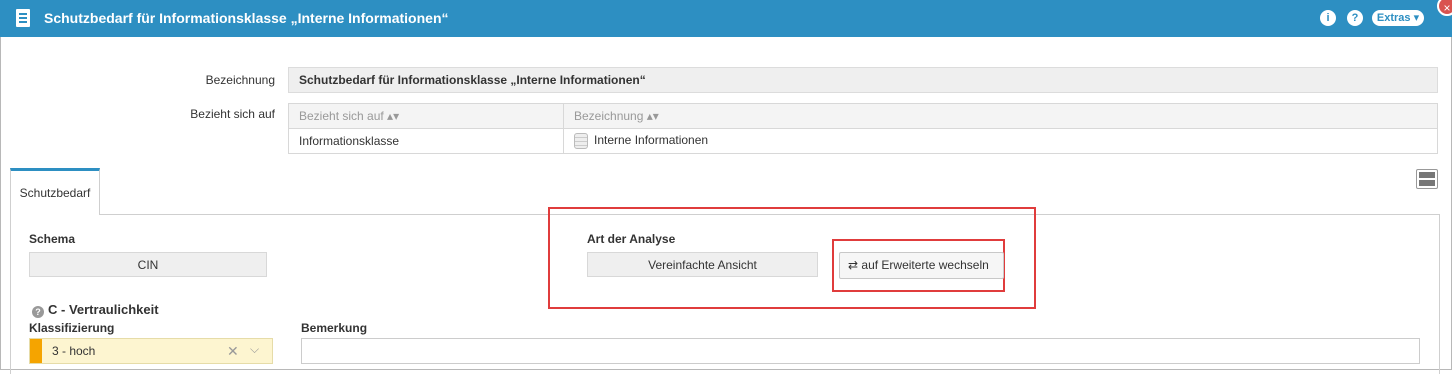 The width and height of the screenshot is (1452, 374). What do you see at coordinates (232, 114) in the screenshot?
I see `bezieht-label: Bezieht sich auf` at bounding box center [232, 114].